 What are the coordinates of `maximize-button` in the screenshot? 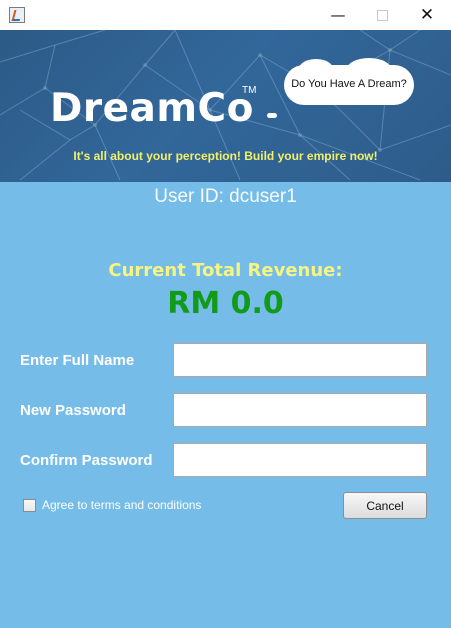 It's located at (382, 15).